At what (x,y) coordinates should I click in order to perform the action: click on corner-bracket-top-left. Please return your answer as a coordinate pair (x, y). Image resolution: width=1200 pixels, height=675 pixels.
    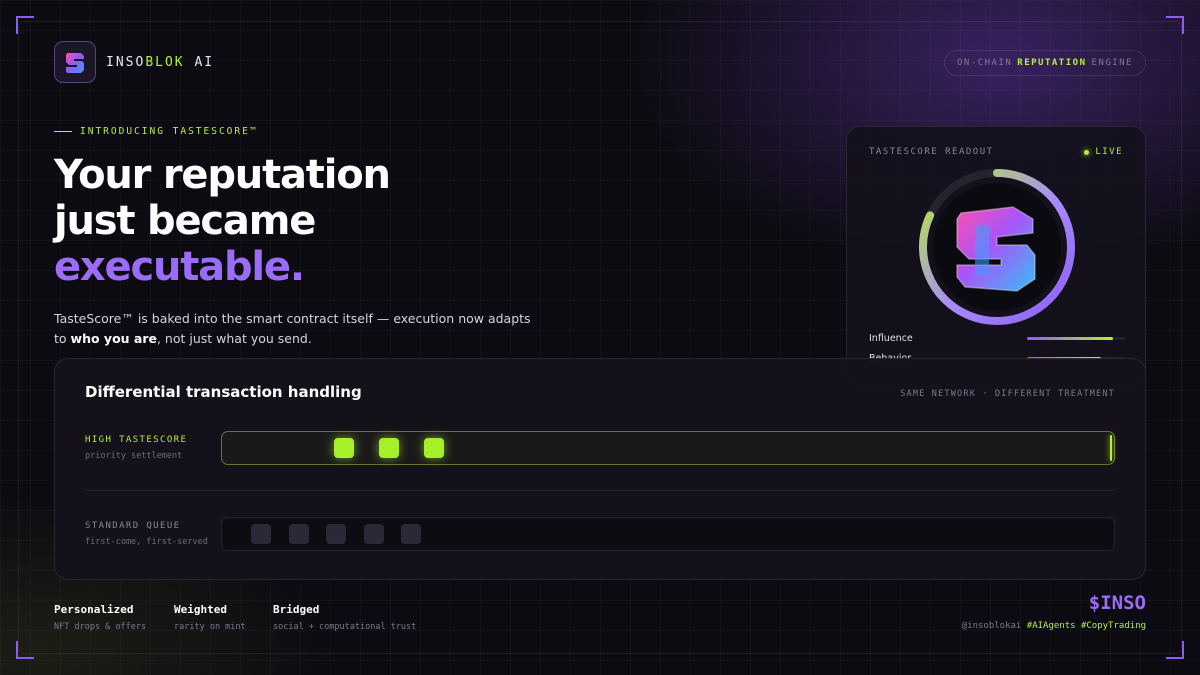
    Looking at the image, I should click on (25, 25).